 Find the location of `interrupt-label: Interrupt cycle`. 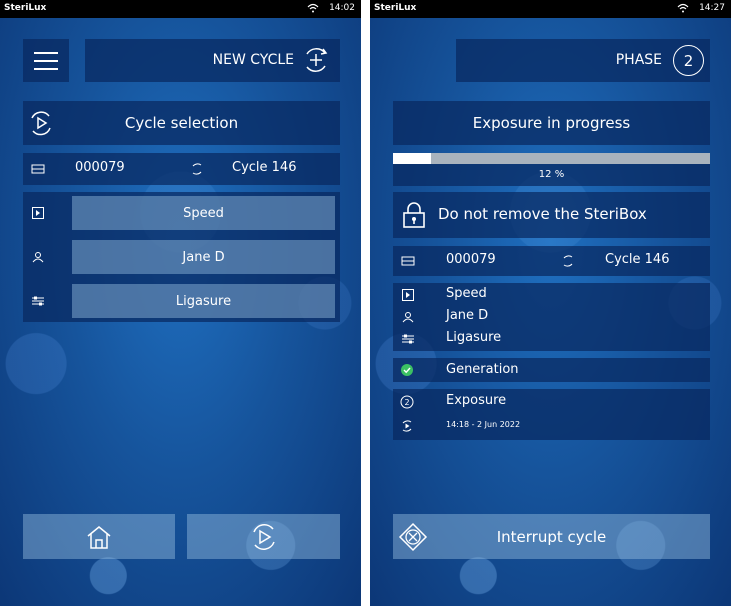

interrupt-label: Interrupt cycle is located at coordinates (551, 536).